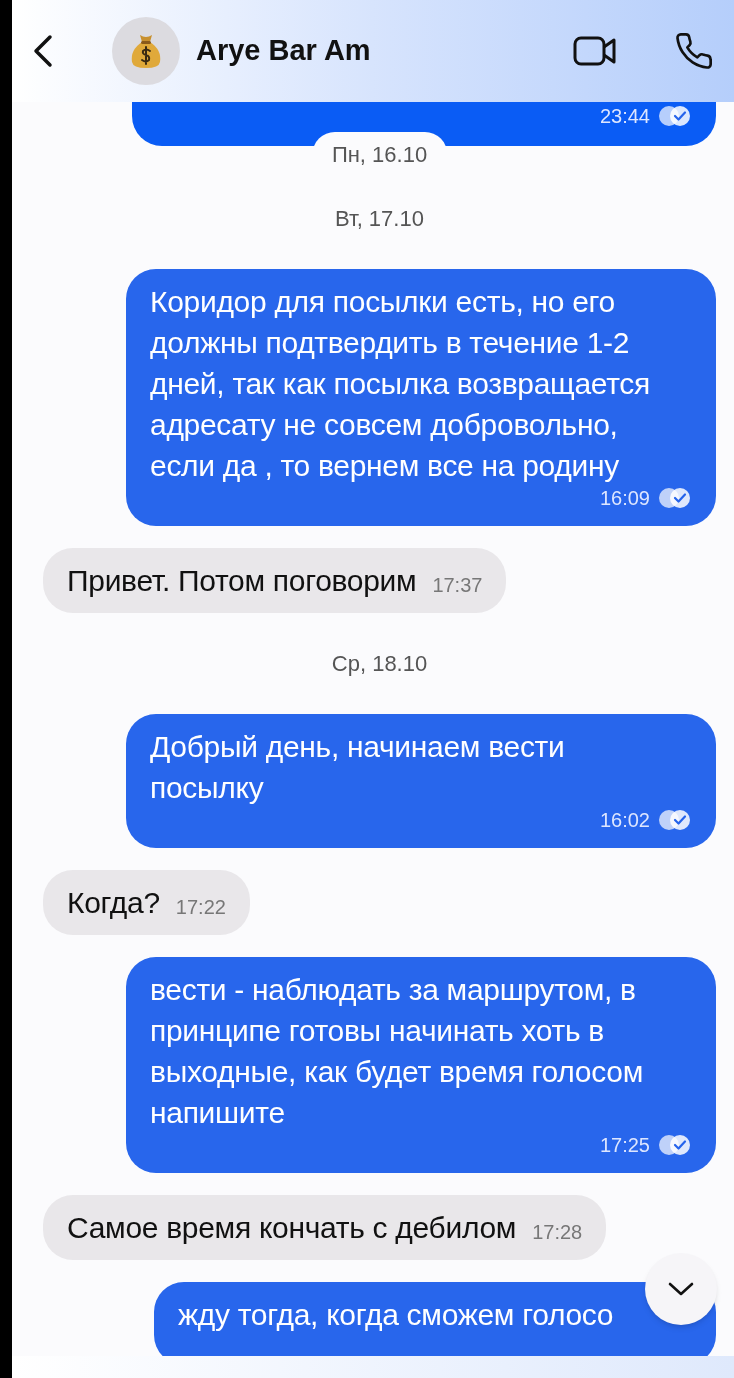 This screenshot has width=734, height=1378. What do you see at coordinates (457, 585) in the screenshot?
I see `message-time: 17:37` at bounding box center [457, 585].